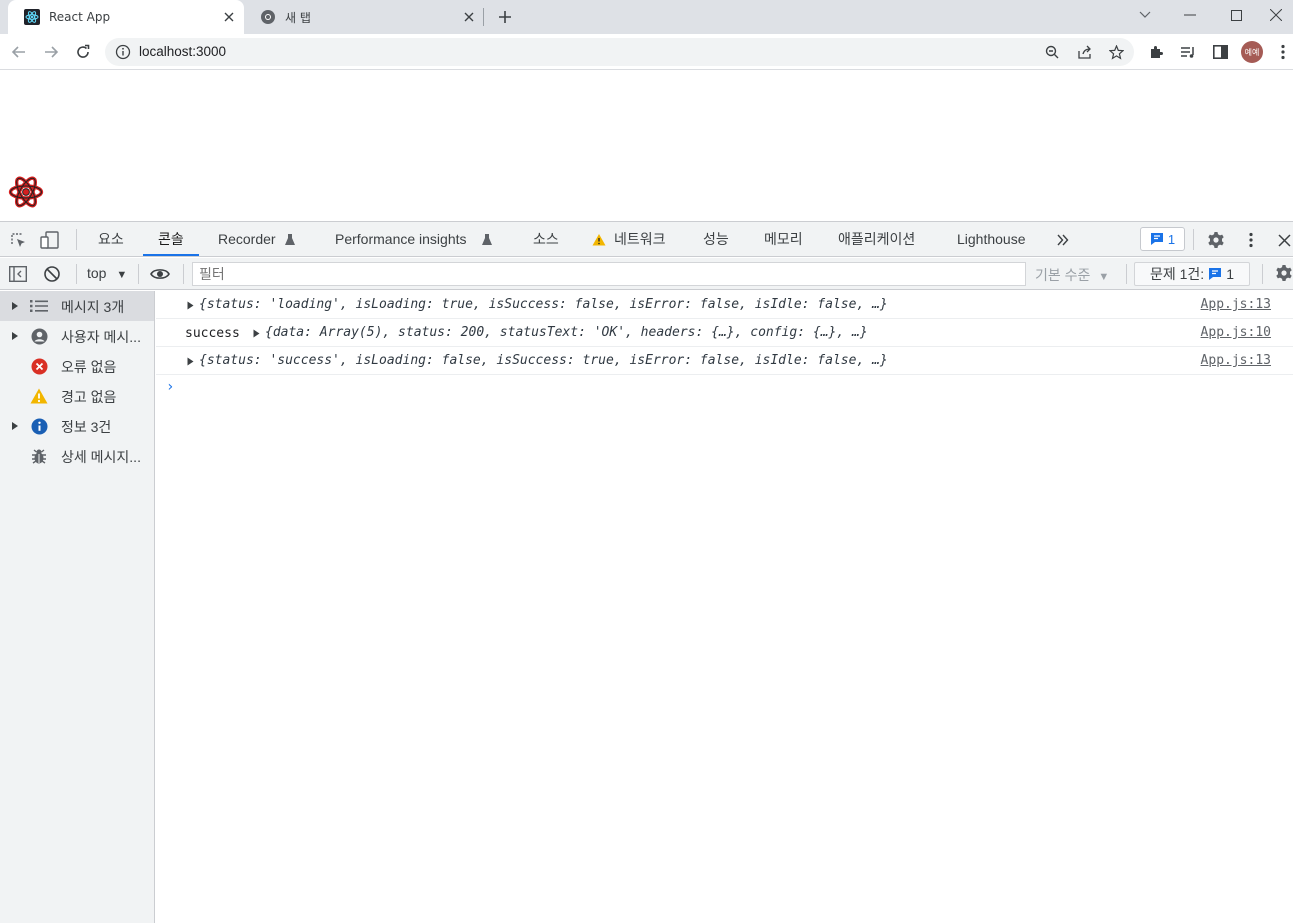  Describe the element at coordinates (1276, 15) in the screenshot. I see `window-close-button` at that location.